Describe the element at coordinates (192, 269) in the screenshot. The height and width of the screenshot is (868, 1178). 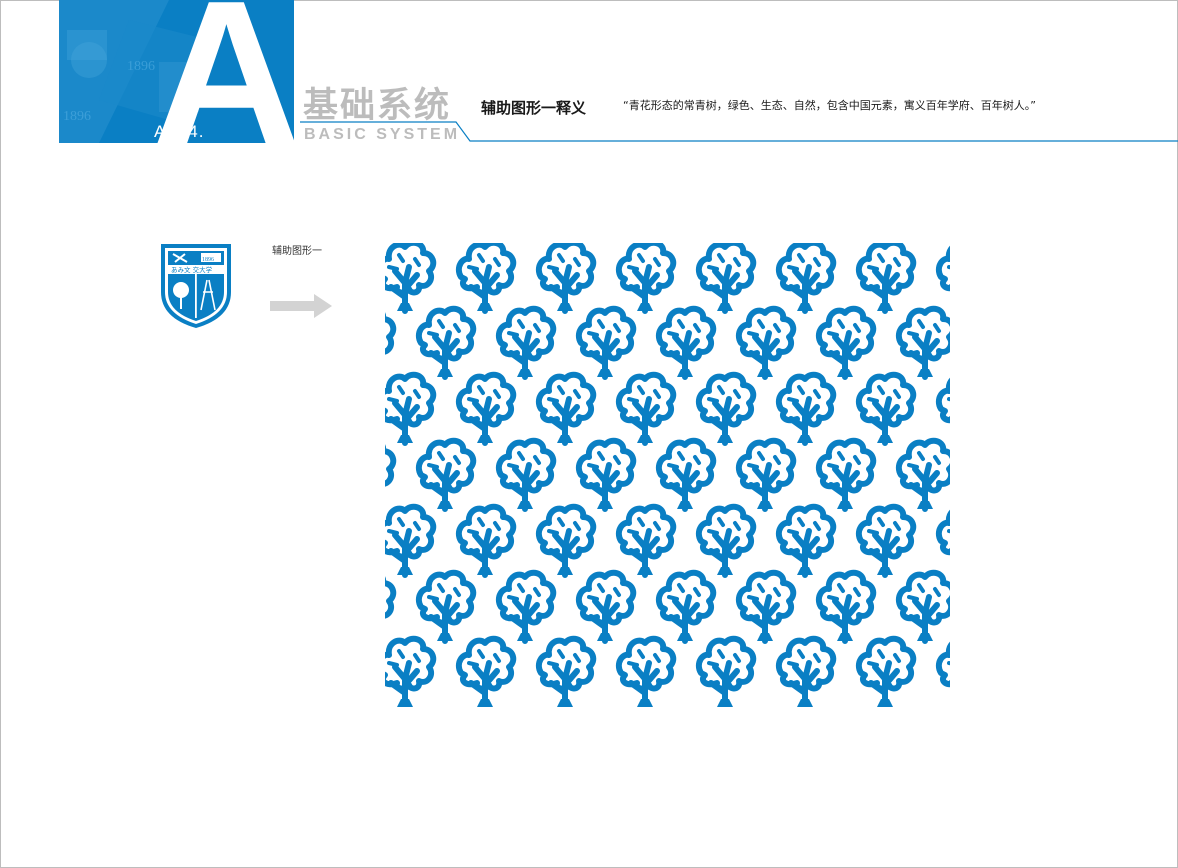
I see `svg-text: あみ文 交大学` at that location.